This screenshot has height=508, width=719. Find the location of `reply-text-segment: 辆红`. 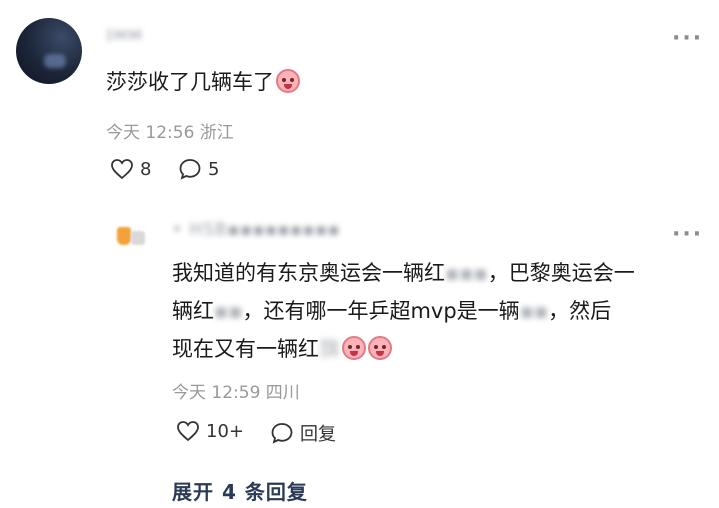

reply-text-segment: 辆红 is located at coordinates (193, 311).